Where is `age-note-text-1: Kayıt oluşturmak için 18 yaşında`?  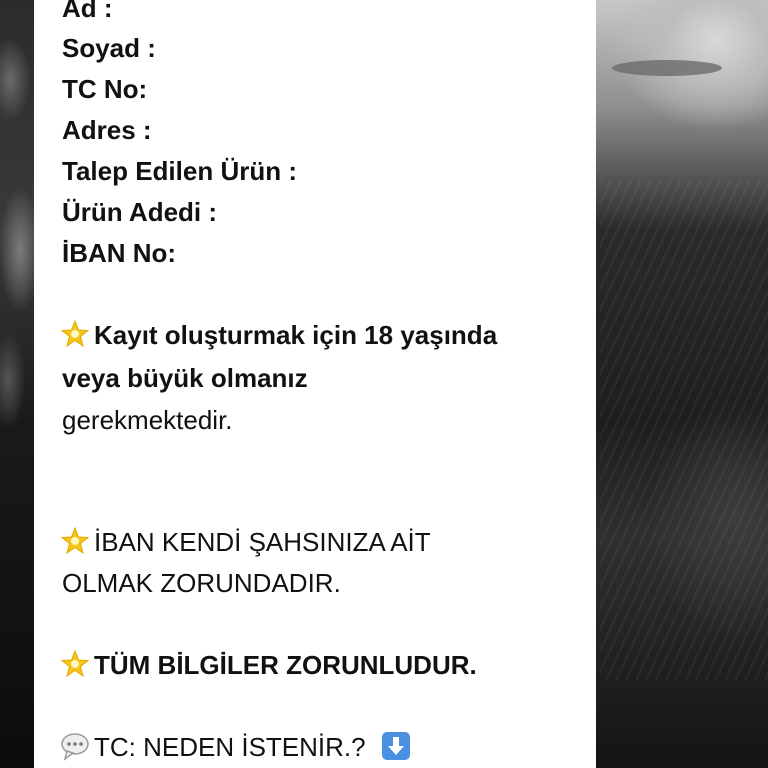 age-note-text-1: Kayıt oluşturmak için 18 yaşında is located at coordinates (296, 335).